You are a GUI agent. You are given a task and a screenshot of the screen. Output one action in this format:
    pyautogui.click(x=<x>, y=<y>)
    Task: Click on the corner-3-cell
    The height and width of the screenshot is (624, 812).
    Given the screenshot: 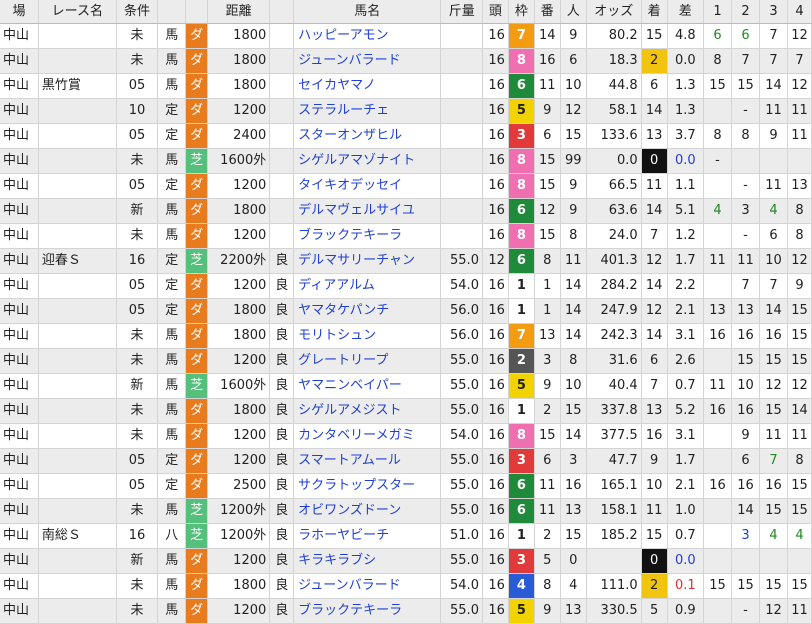 What is the action you would take?
    pyautogui.click(x=774, y=161)
    